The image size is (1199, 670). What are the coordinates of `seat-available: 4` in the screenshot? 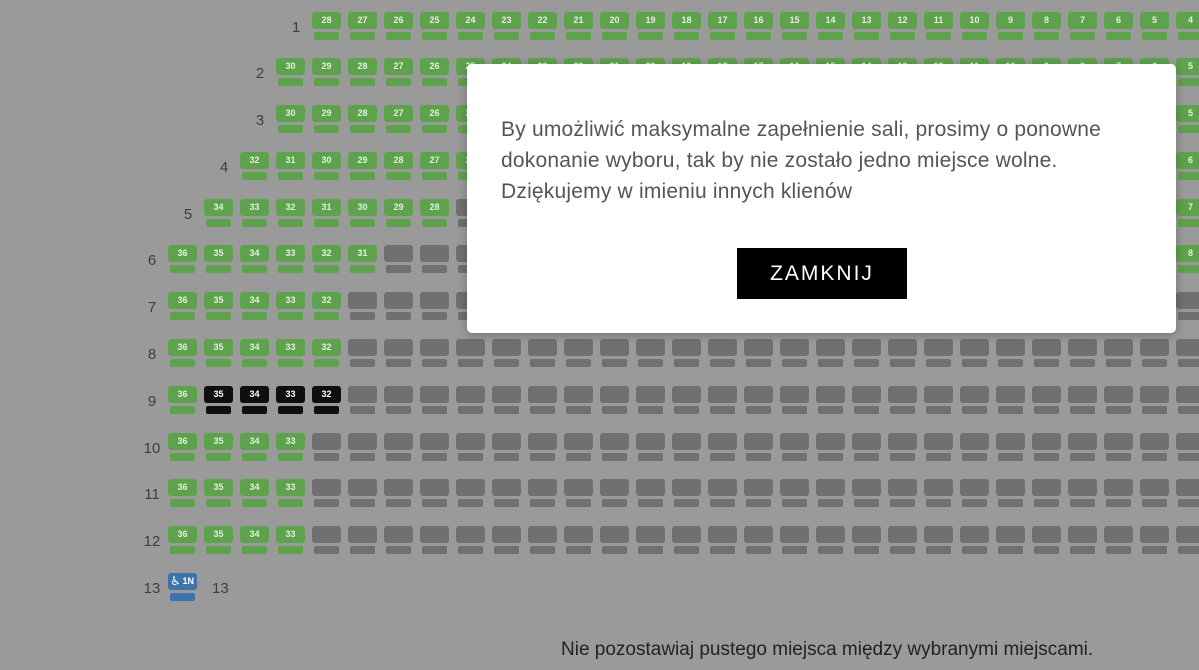 It's located at (1187, 26).